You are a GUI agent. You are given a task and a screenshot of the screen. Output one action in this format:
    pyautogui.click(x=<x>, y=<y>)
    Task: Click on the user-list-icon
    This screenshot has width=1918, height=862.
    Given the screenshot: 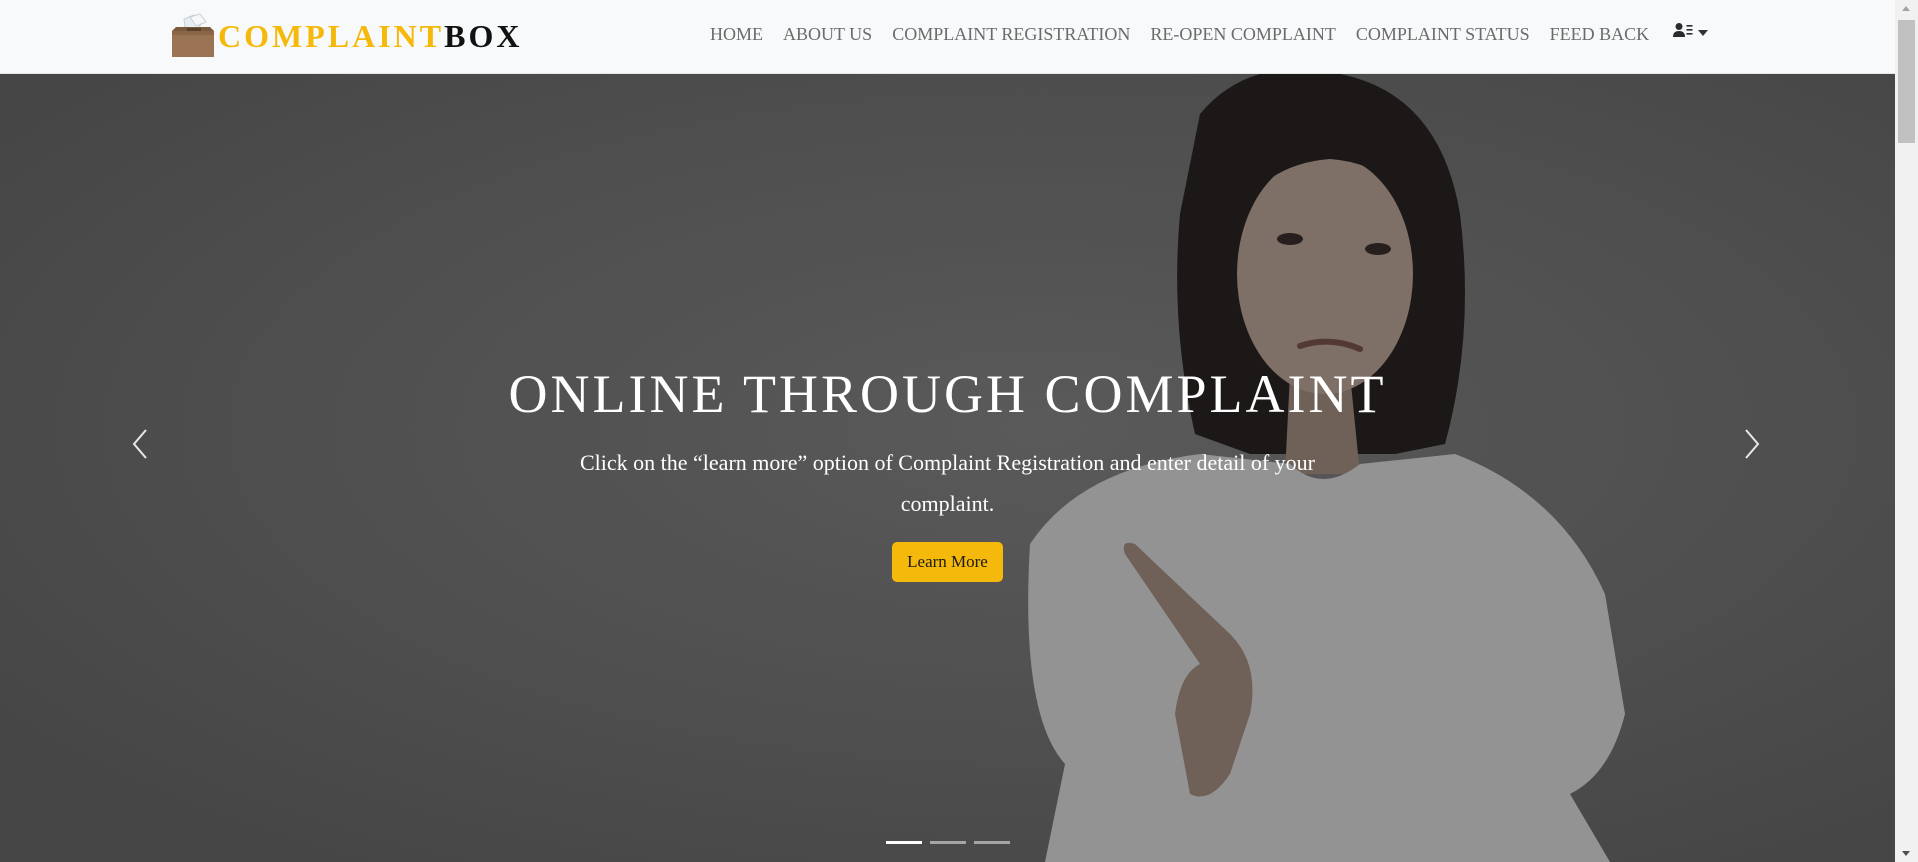 What is the action you would take?
    pyautogui.click(x=1683, y=32)
    